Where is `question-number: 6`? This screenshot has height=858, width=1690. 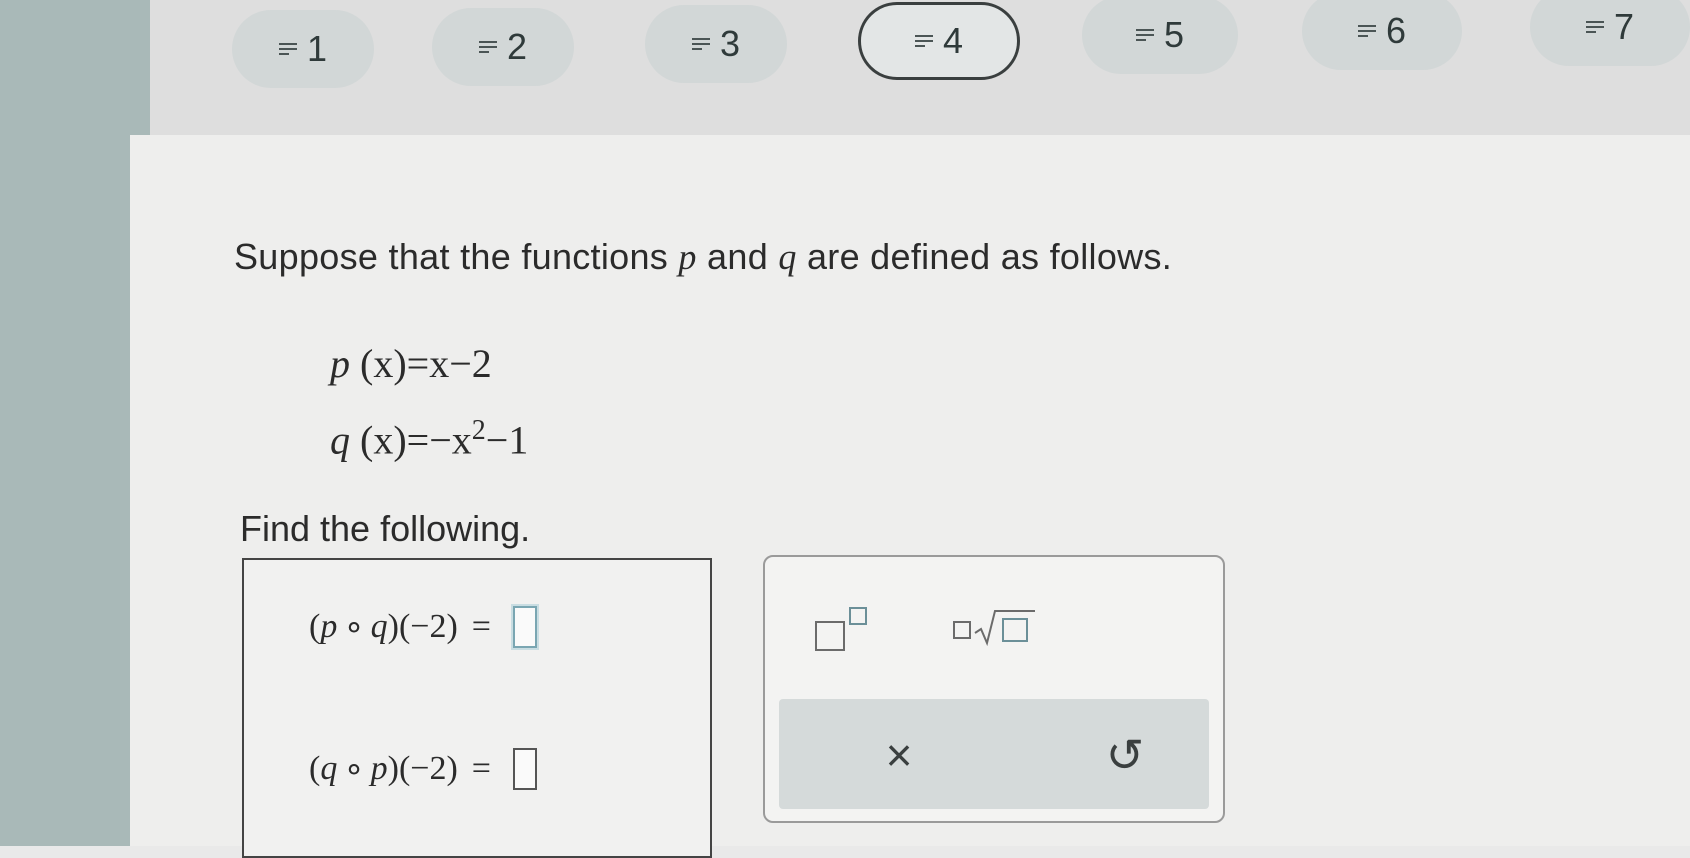 question-number: 6 is located at coordinates (1396, 30).